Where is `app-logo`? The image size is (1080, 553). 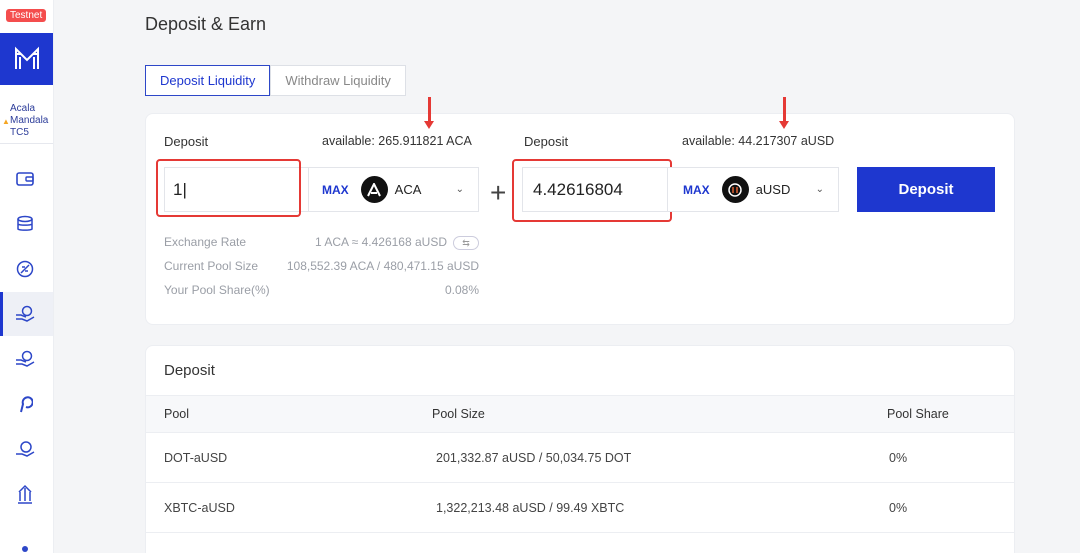
app-logo is located at coordinates (26, 59).